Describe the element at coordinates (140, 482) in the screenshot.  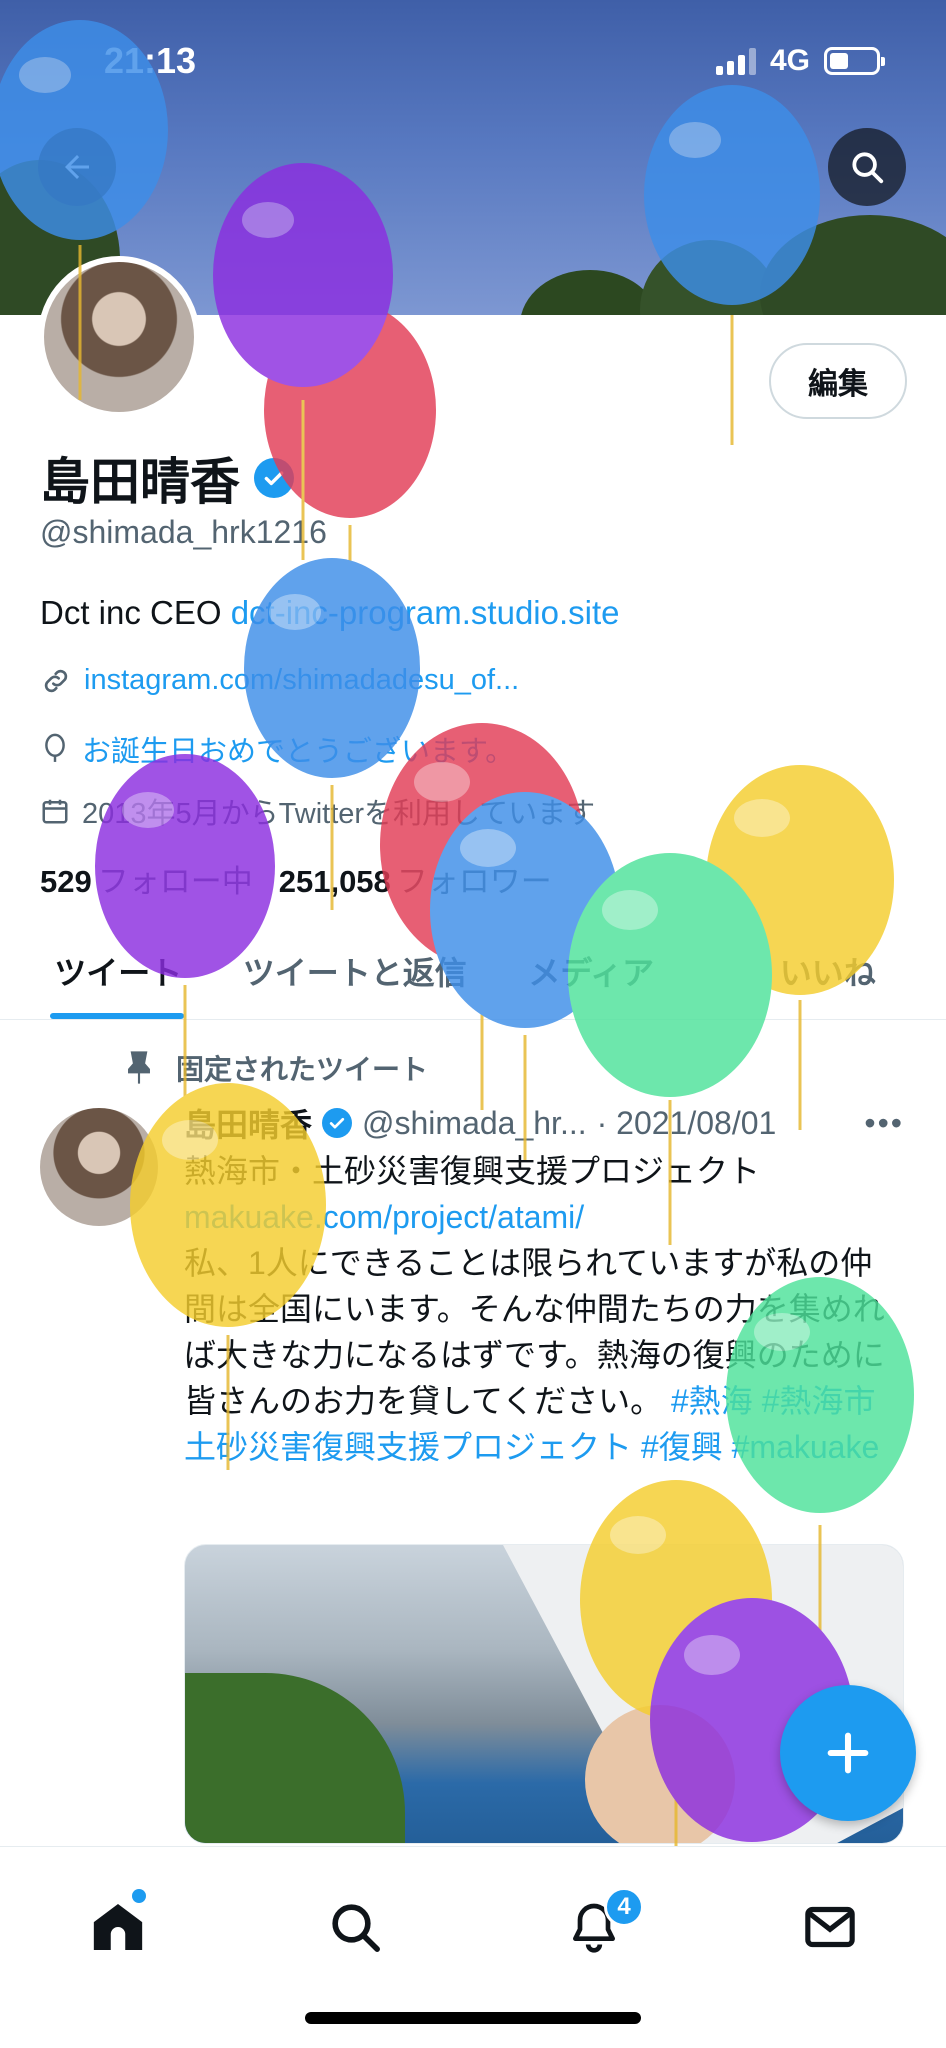
I see `profile-name-text: 島田晴香` at that location.